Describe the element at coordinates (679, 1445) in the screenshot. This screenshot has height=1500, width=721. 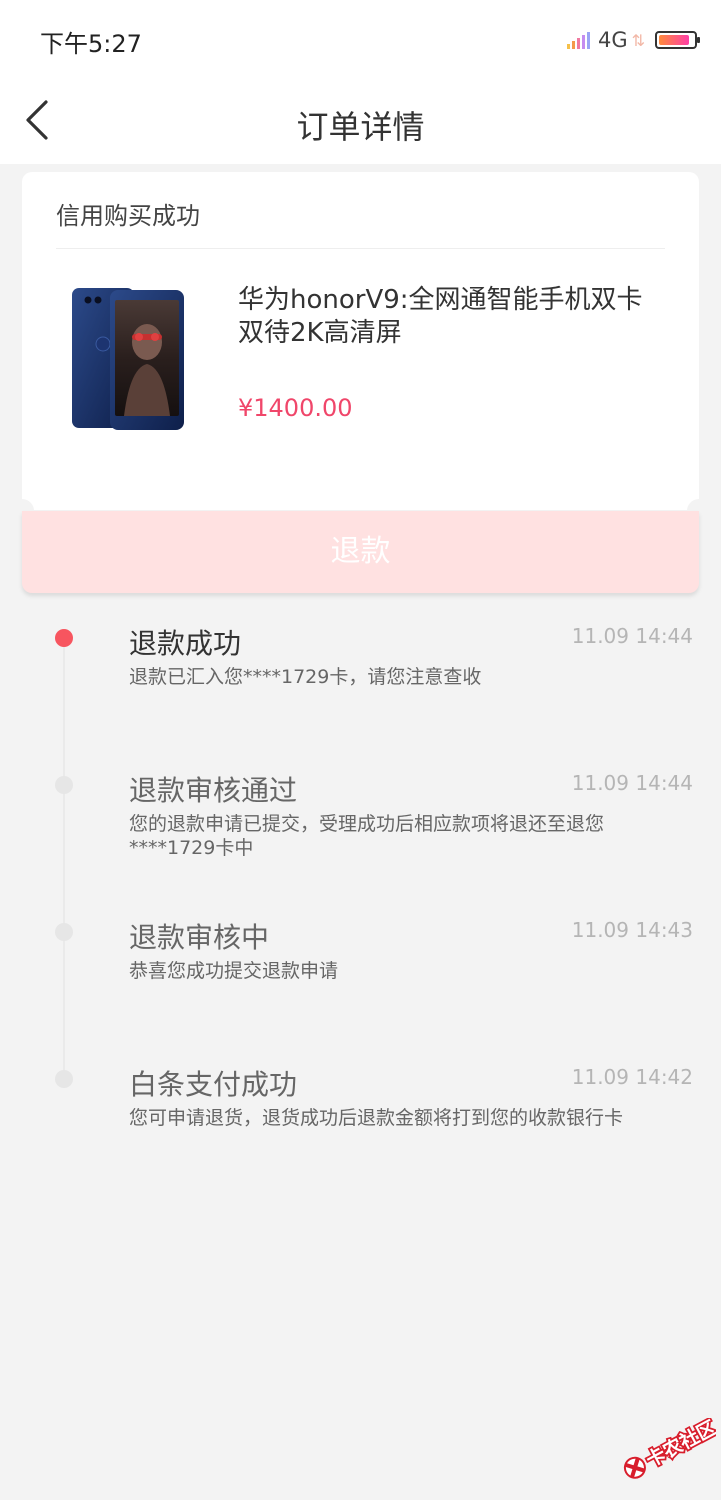
I see `svg-text: 卡农社区` at that location.